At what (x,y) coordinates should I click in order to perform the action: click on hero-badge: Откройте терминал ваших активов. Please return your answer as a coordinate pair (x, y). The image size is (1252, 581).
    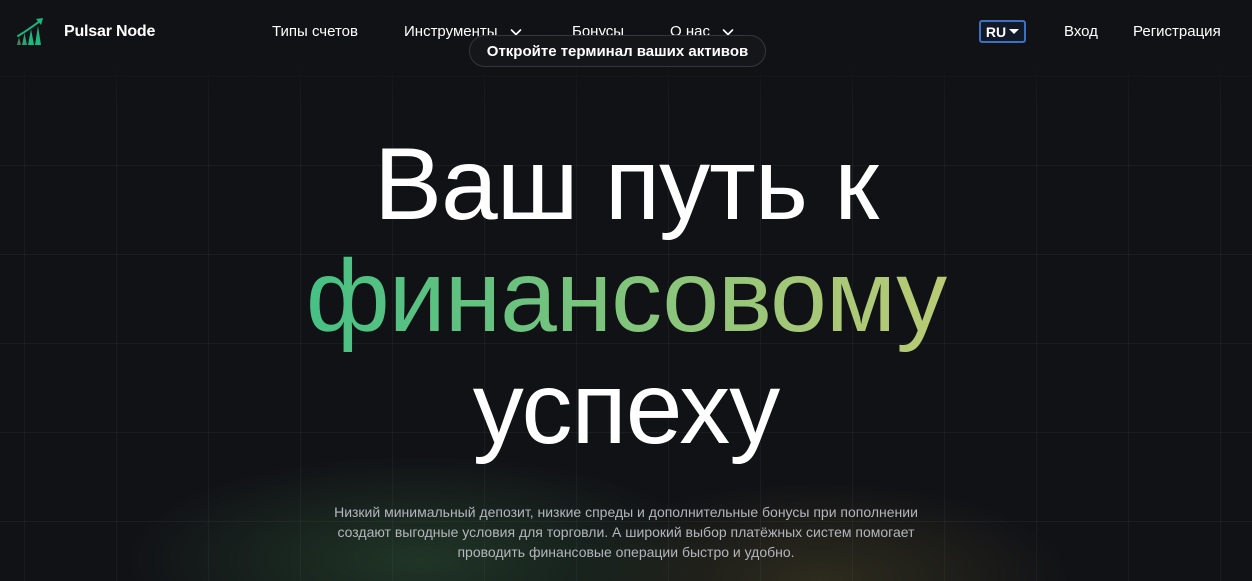
    Looking at the image, I should click on (617, 51).